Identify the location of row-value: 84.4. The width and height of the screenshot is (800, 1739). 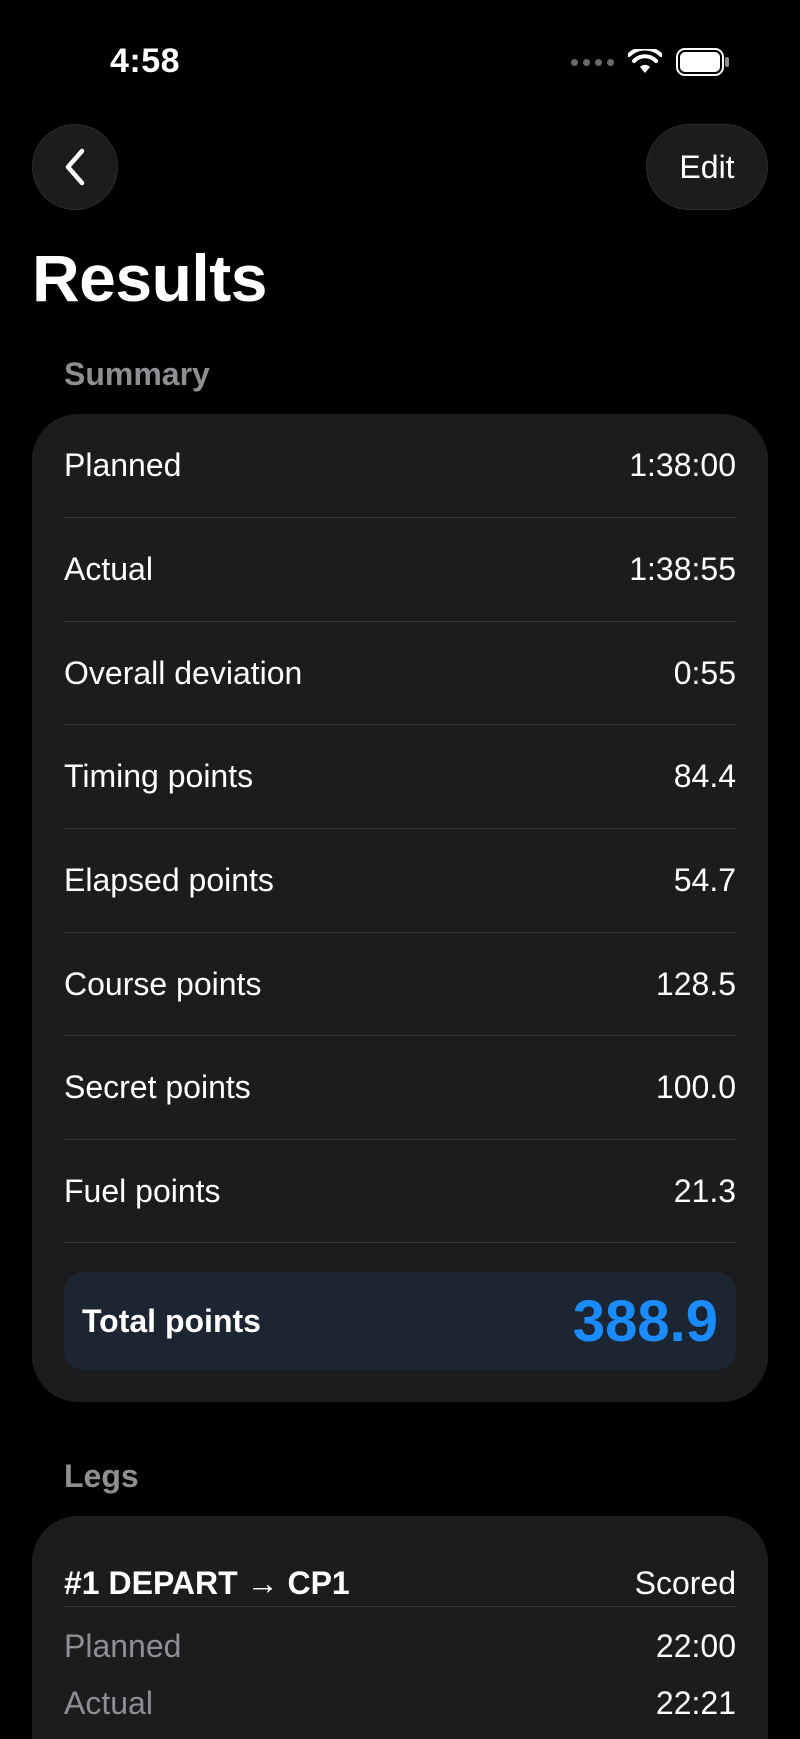
(704, 776).